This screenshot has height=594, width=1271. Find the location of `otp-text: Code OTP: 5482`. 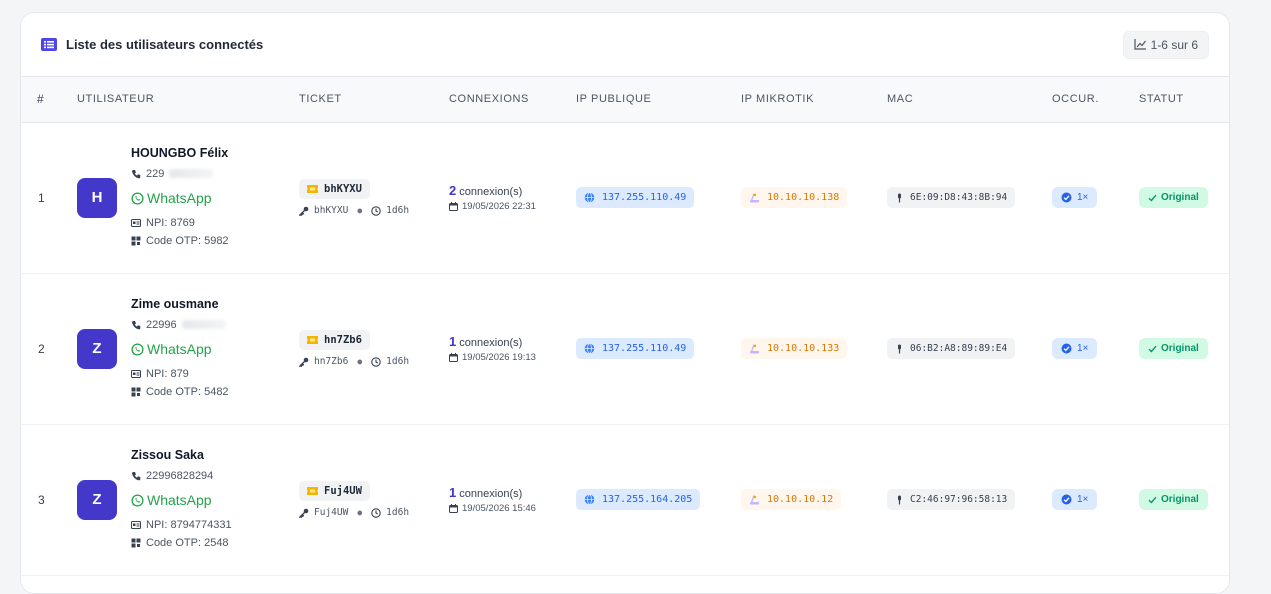

otp-text: Code OTP: 5482 is located at coordinates (187, 391).